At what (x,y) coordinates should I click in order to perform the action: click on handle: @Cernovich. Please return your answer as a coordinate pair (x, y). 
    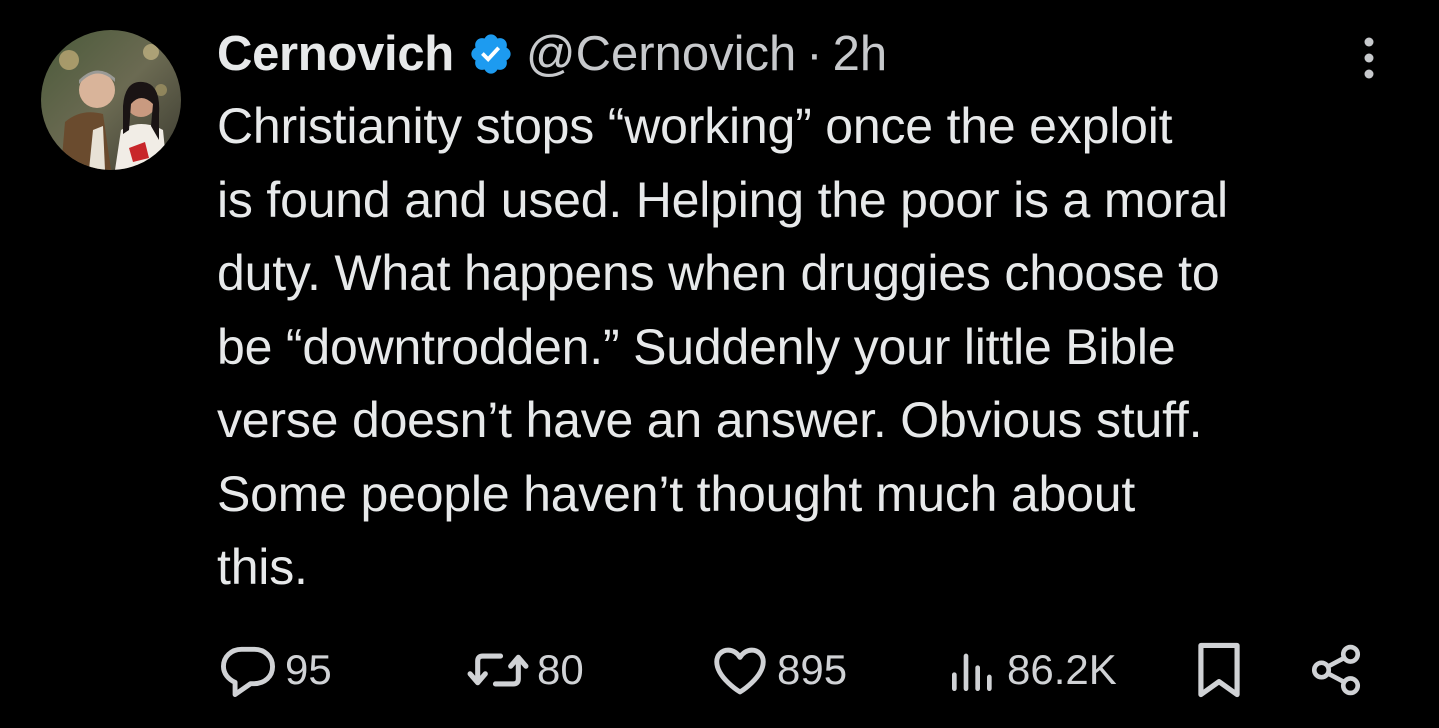
    Looking at the image, I should click on (661, 54).